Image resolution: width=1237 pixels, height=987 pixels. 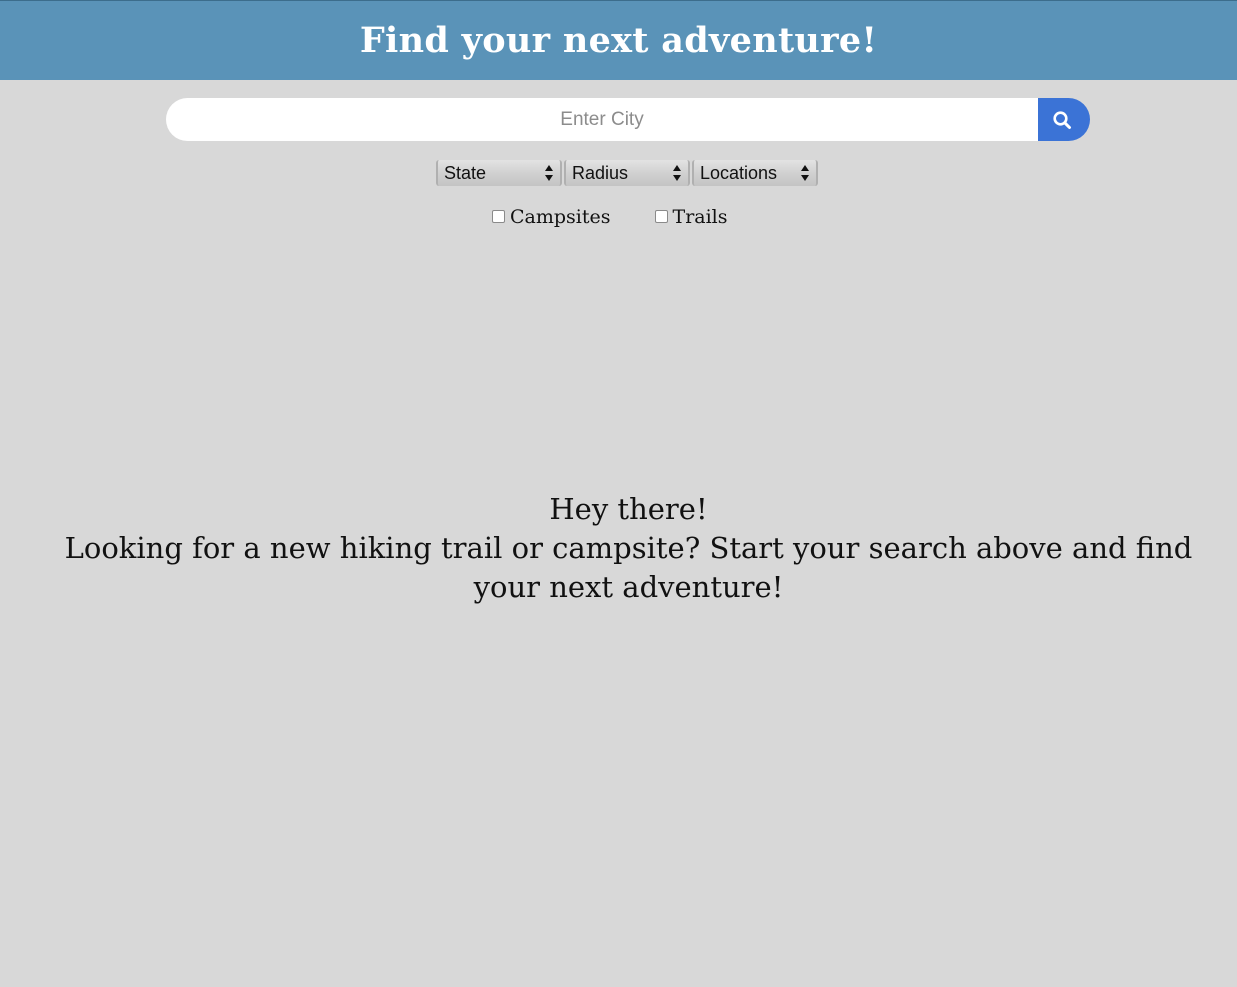 I want to click on campsites-option: Campsites, so click(x=551, y=217).